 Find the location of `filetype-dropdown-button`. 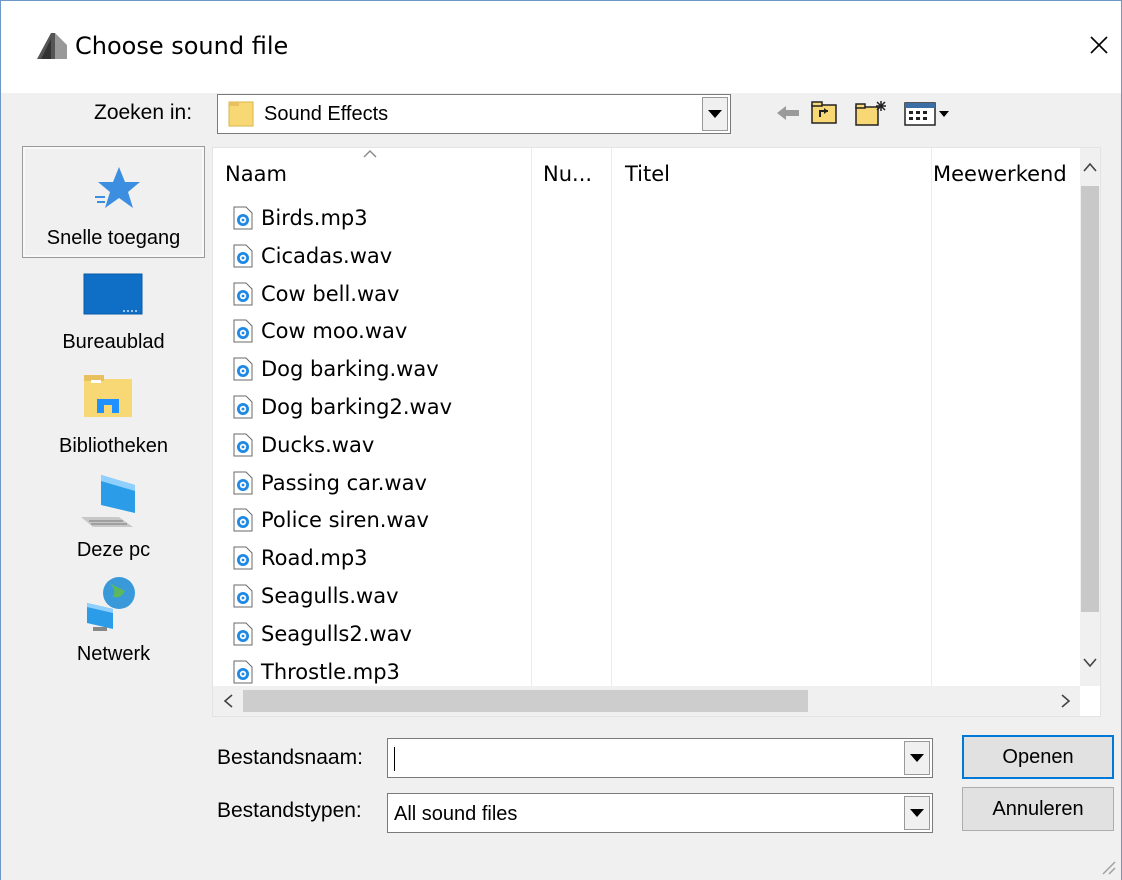

filetype-dropdown-button is located at coordinates (917, 813).